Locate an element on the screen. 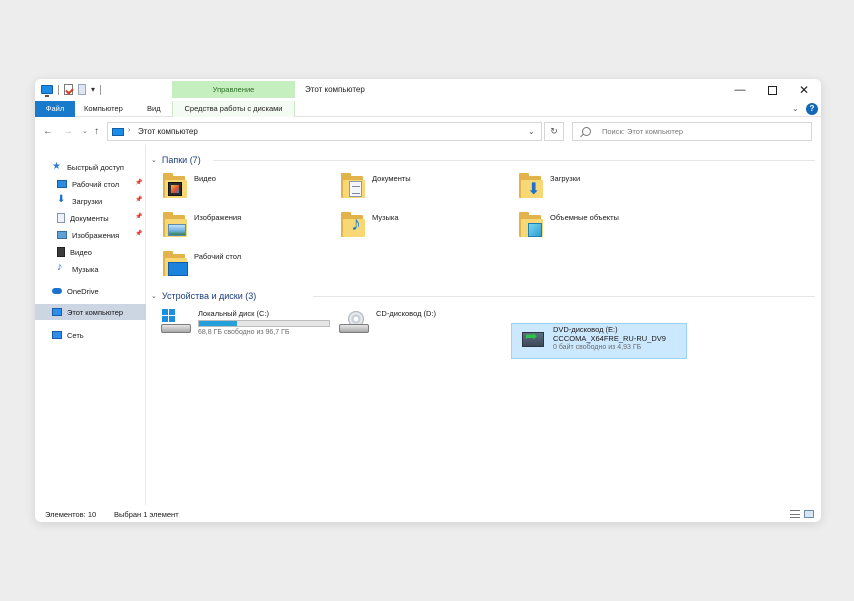 This screenshot has width=854, height=601. sidebar-item-videos: Видео is located at coordinates (90, 252).